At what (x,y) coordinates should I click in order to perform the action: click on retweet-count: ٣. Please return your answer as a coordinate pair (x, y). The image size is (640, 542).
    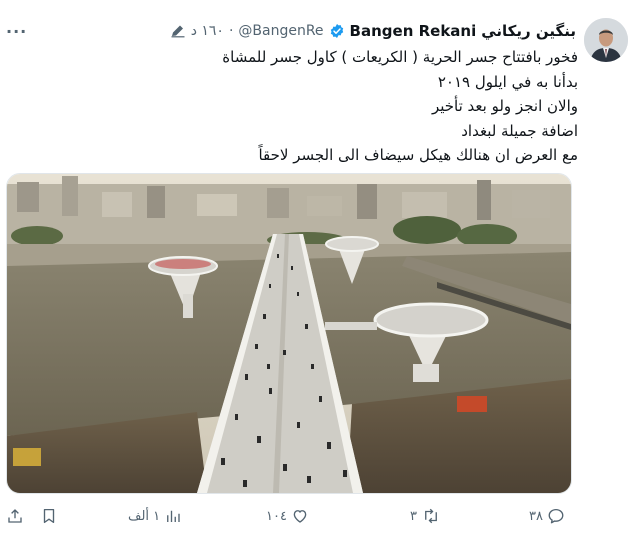
    Looking at the image, I should click on (413, 516).